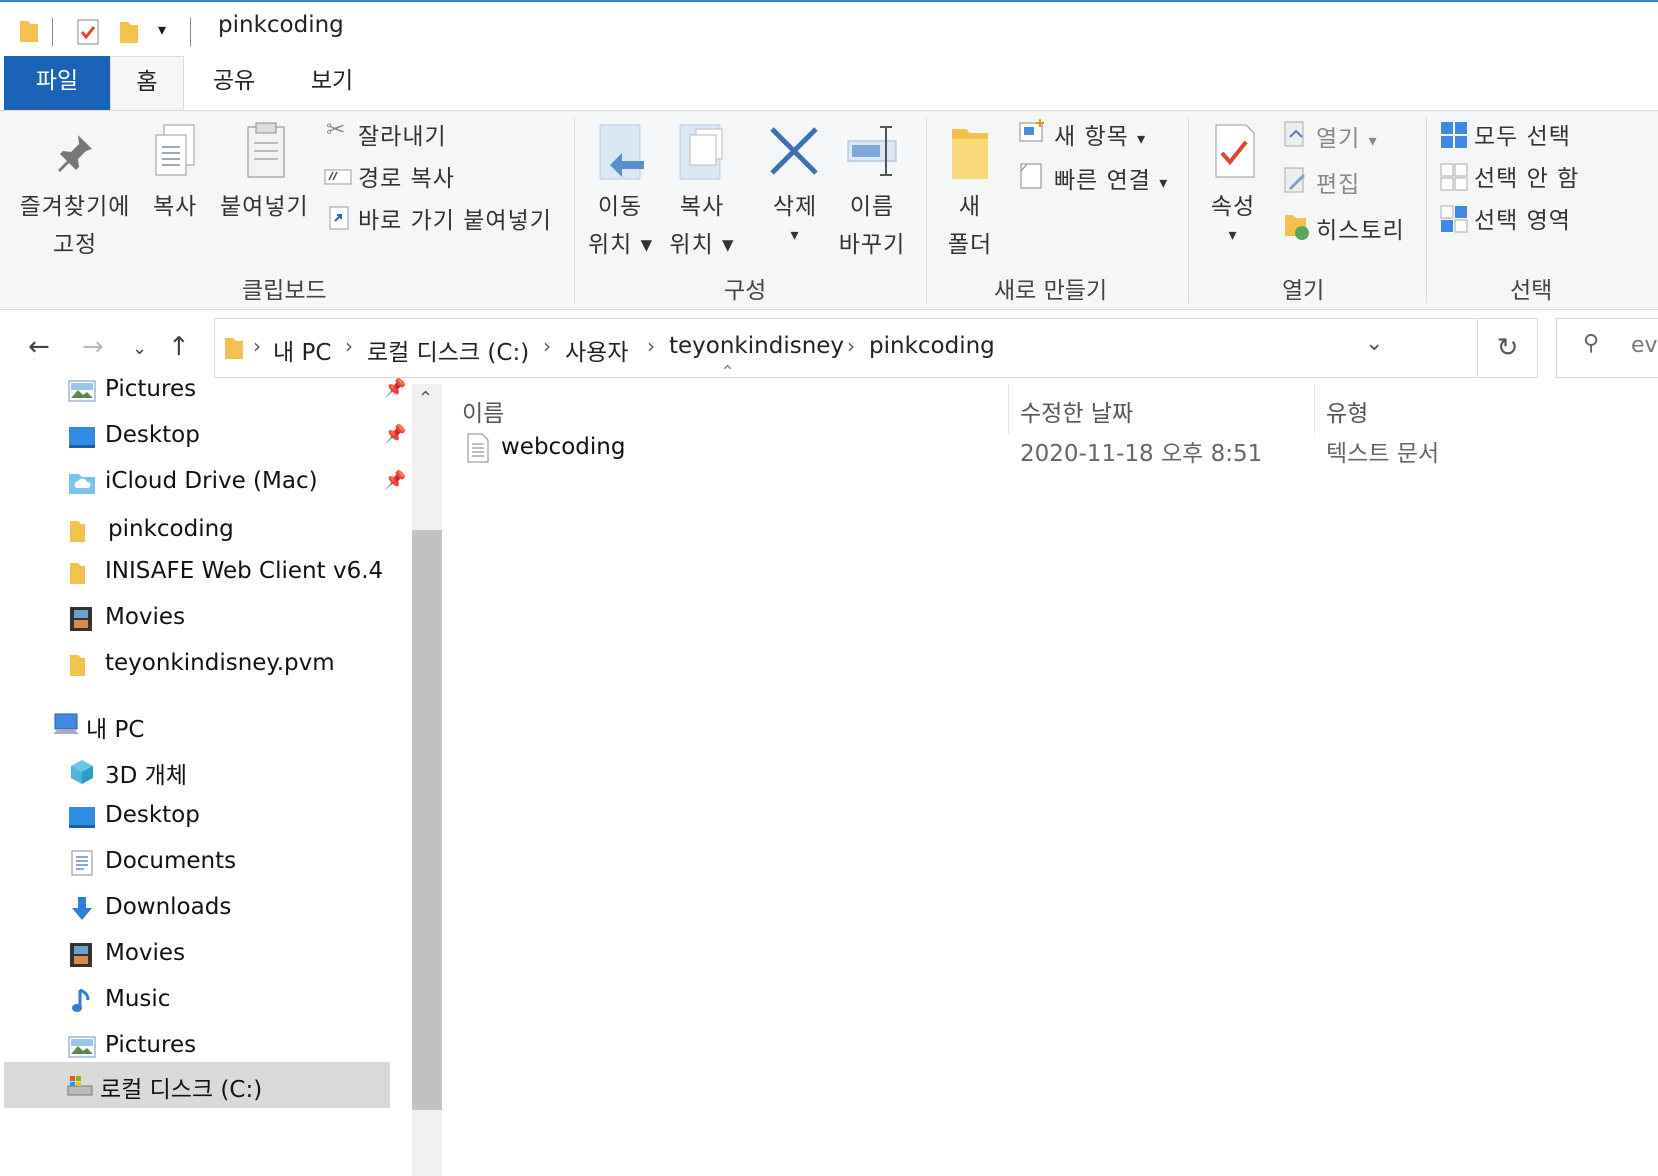 This screenshot has height=1176, width=1658. What do you see at coordinates (206, 909) in the screenshot?
I see `nav-item-downloads: Downloads` at bounding box center [206, 909].